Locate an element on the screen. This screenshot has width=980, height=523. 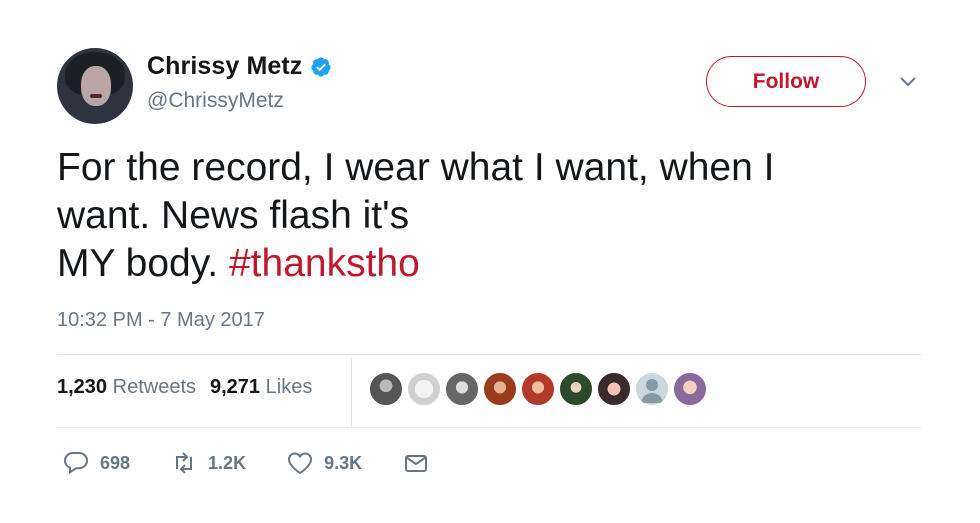
message-icon is located at coordinates (416, 463).